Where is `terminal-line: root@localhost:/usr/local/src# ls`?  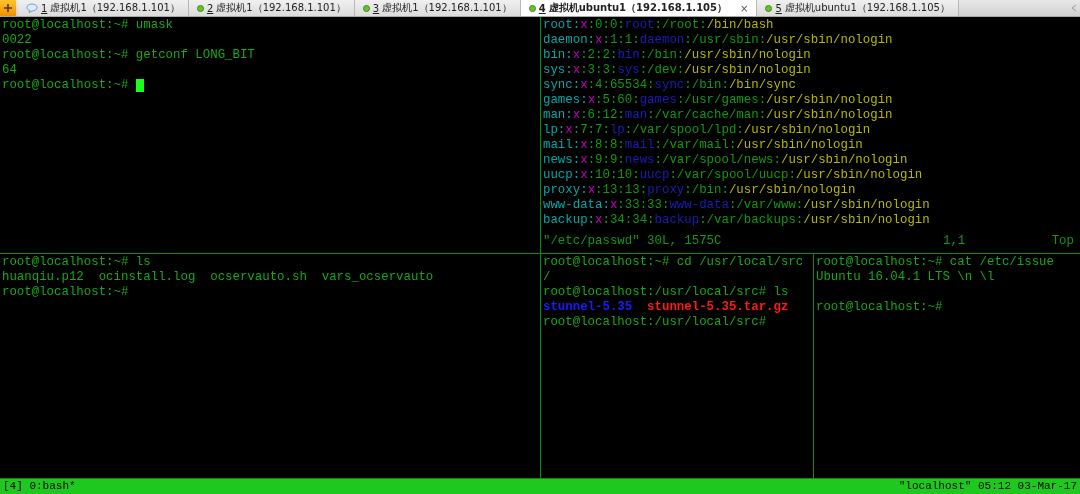
terminal-line: root@localhost:/usr/local/src# ls is located at coordinates (666, 292).